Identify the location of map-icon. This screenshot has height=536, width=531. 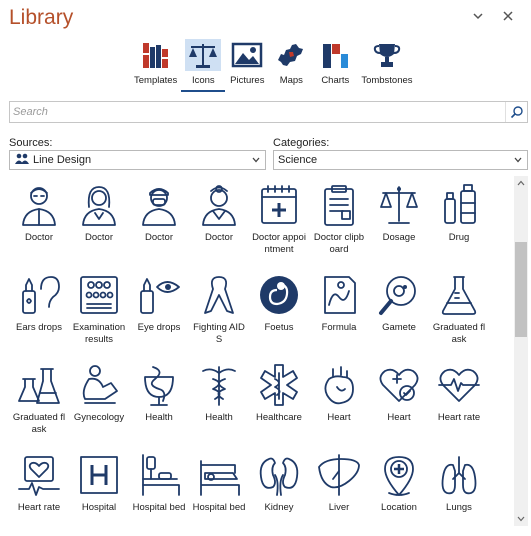
(291, 55).